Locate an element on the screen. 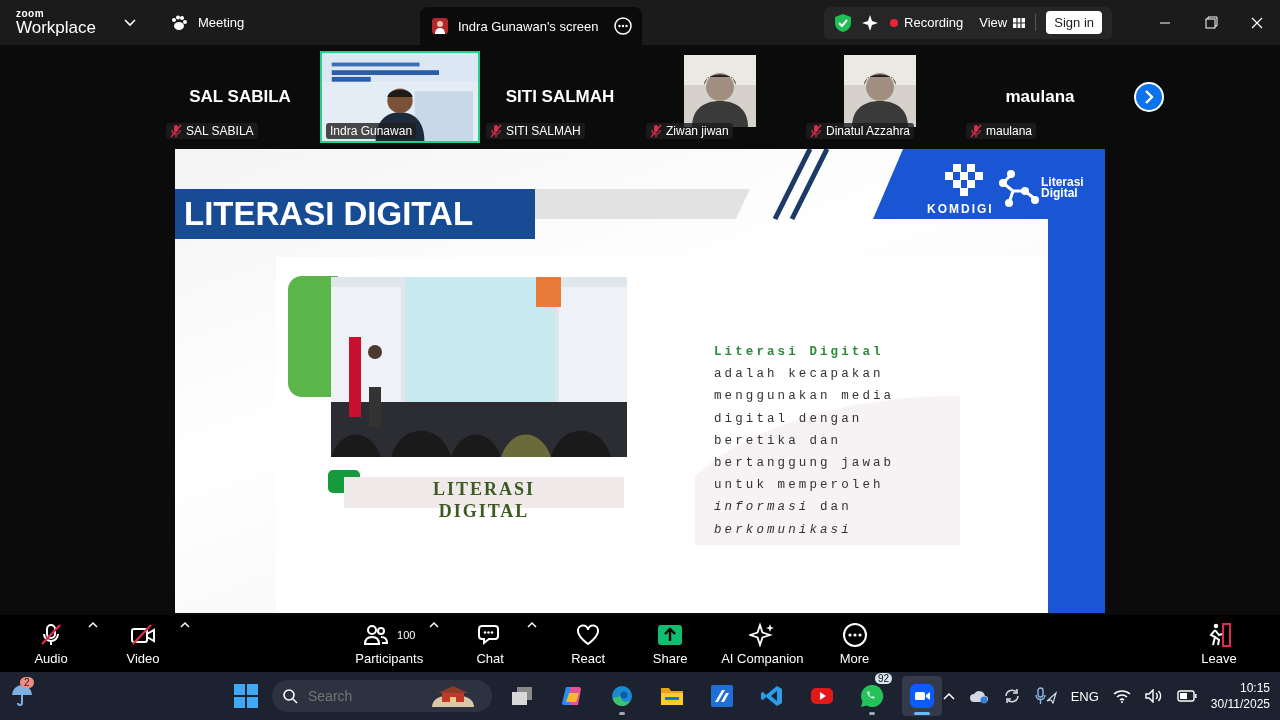 This screenshot has width=1280, height=720. audio-button: Audio is located at coordinates (51, 643).